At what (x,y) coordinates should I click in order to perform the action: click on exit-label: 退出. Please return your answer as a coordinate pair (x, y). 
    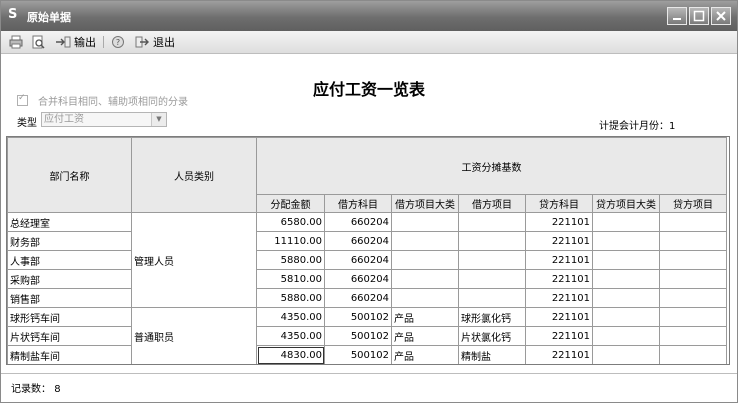
    Looking at the image, I should click on (164, 42).